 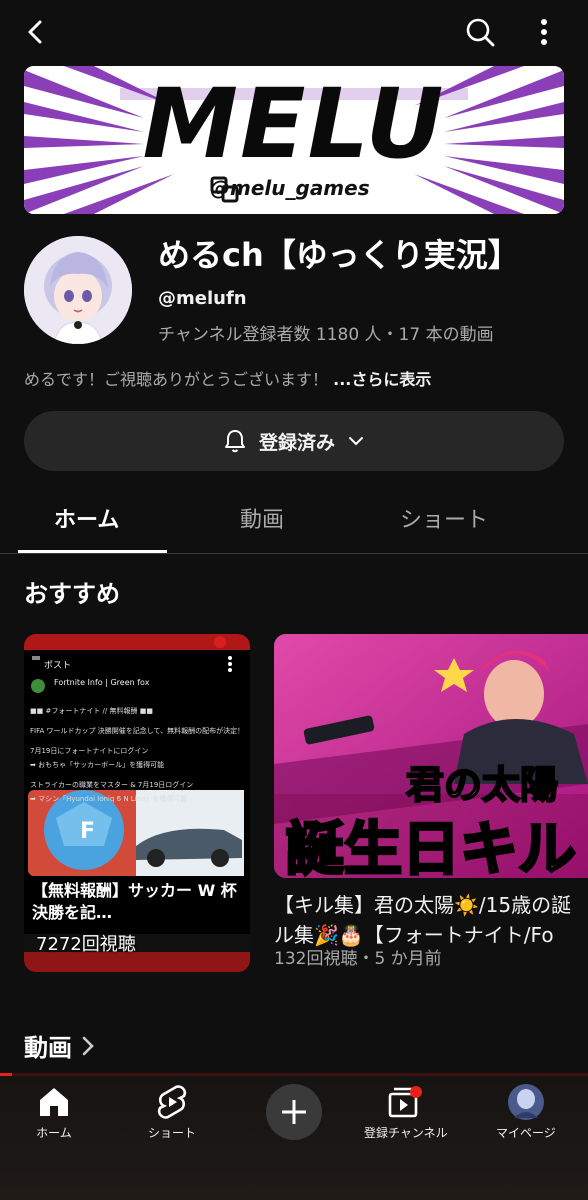 What do you see at coordinates (58, 666) in the screenshot?
I see `post-header: ポスト` at bounding box center [58, 666].